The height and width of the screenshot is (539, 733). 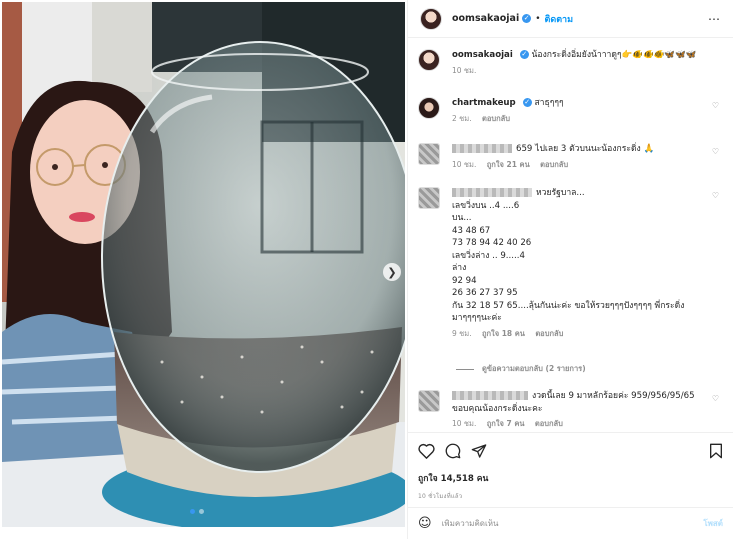 I want to click on comment-text: 659 ไปเลย 3 ตัวบนนะน้องกระดิ่ง 🙏, so click(x=585, y=149).